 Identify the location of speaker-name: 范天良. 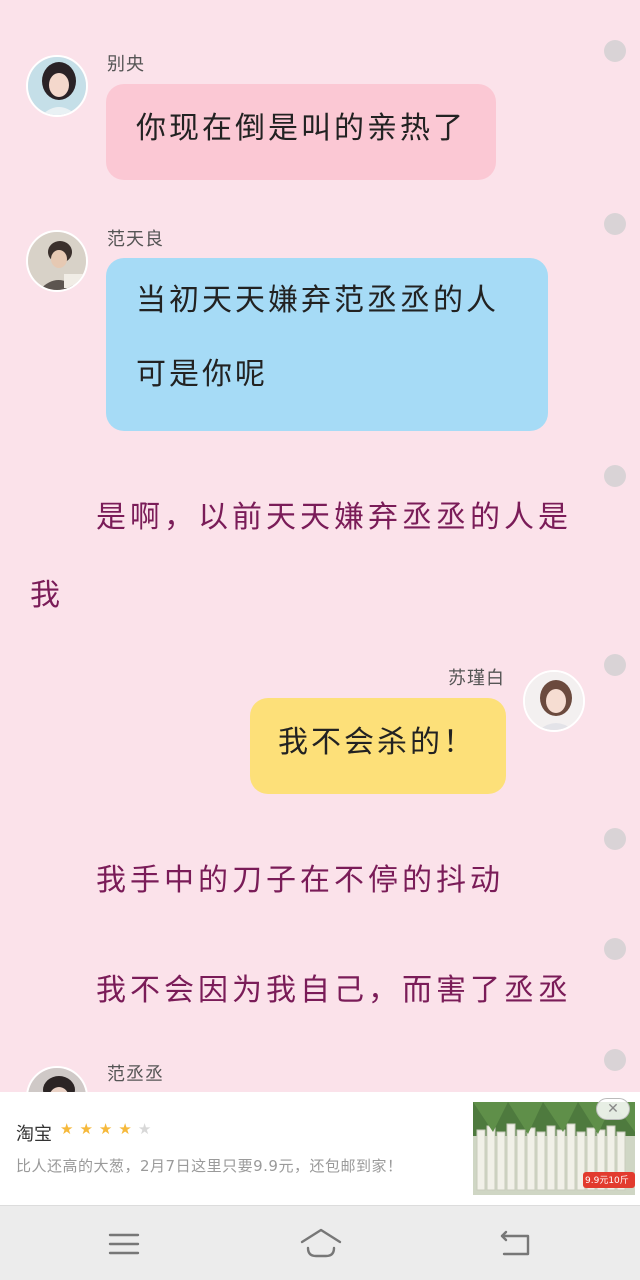
(135, 239).